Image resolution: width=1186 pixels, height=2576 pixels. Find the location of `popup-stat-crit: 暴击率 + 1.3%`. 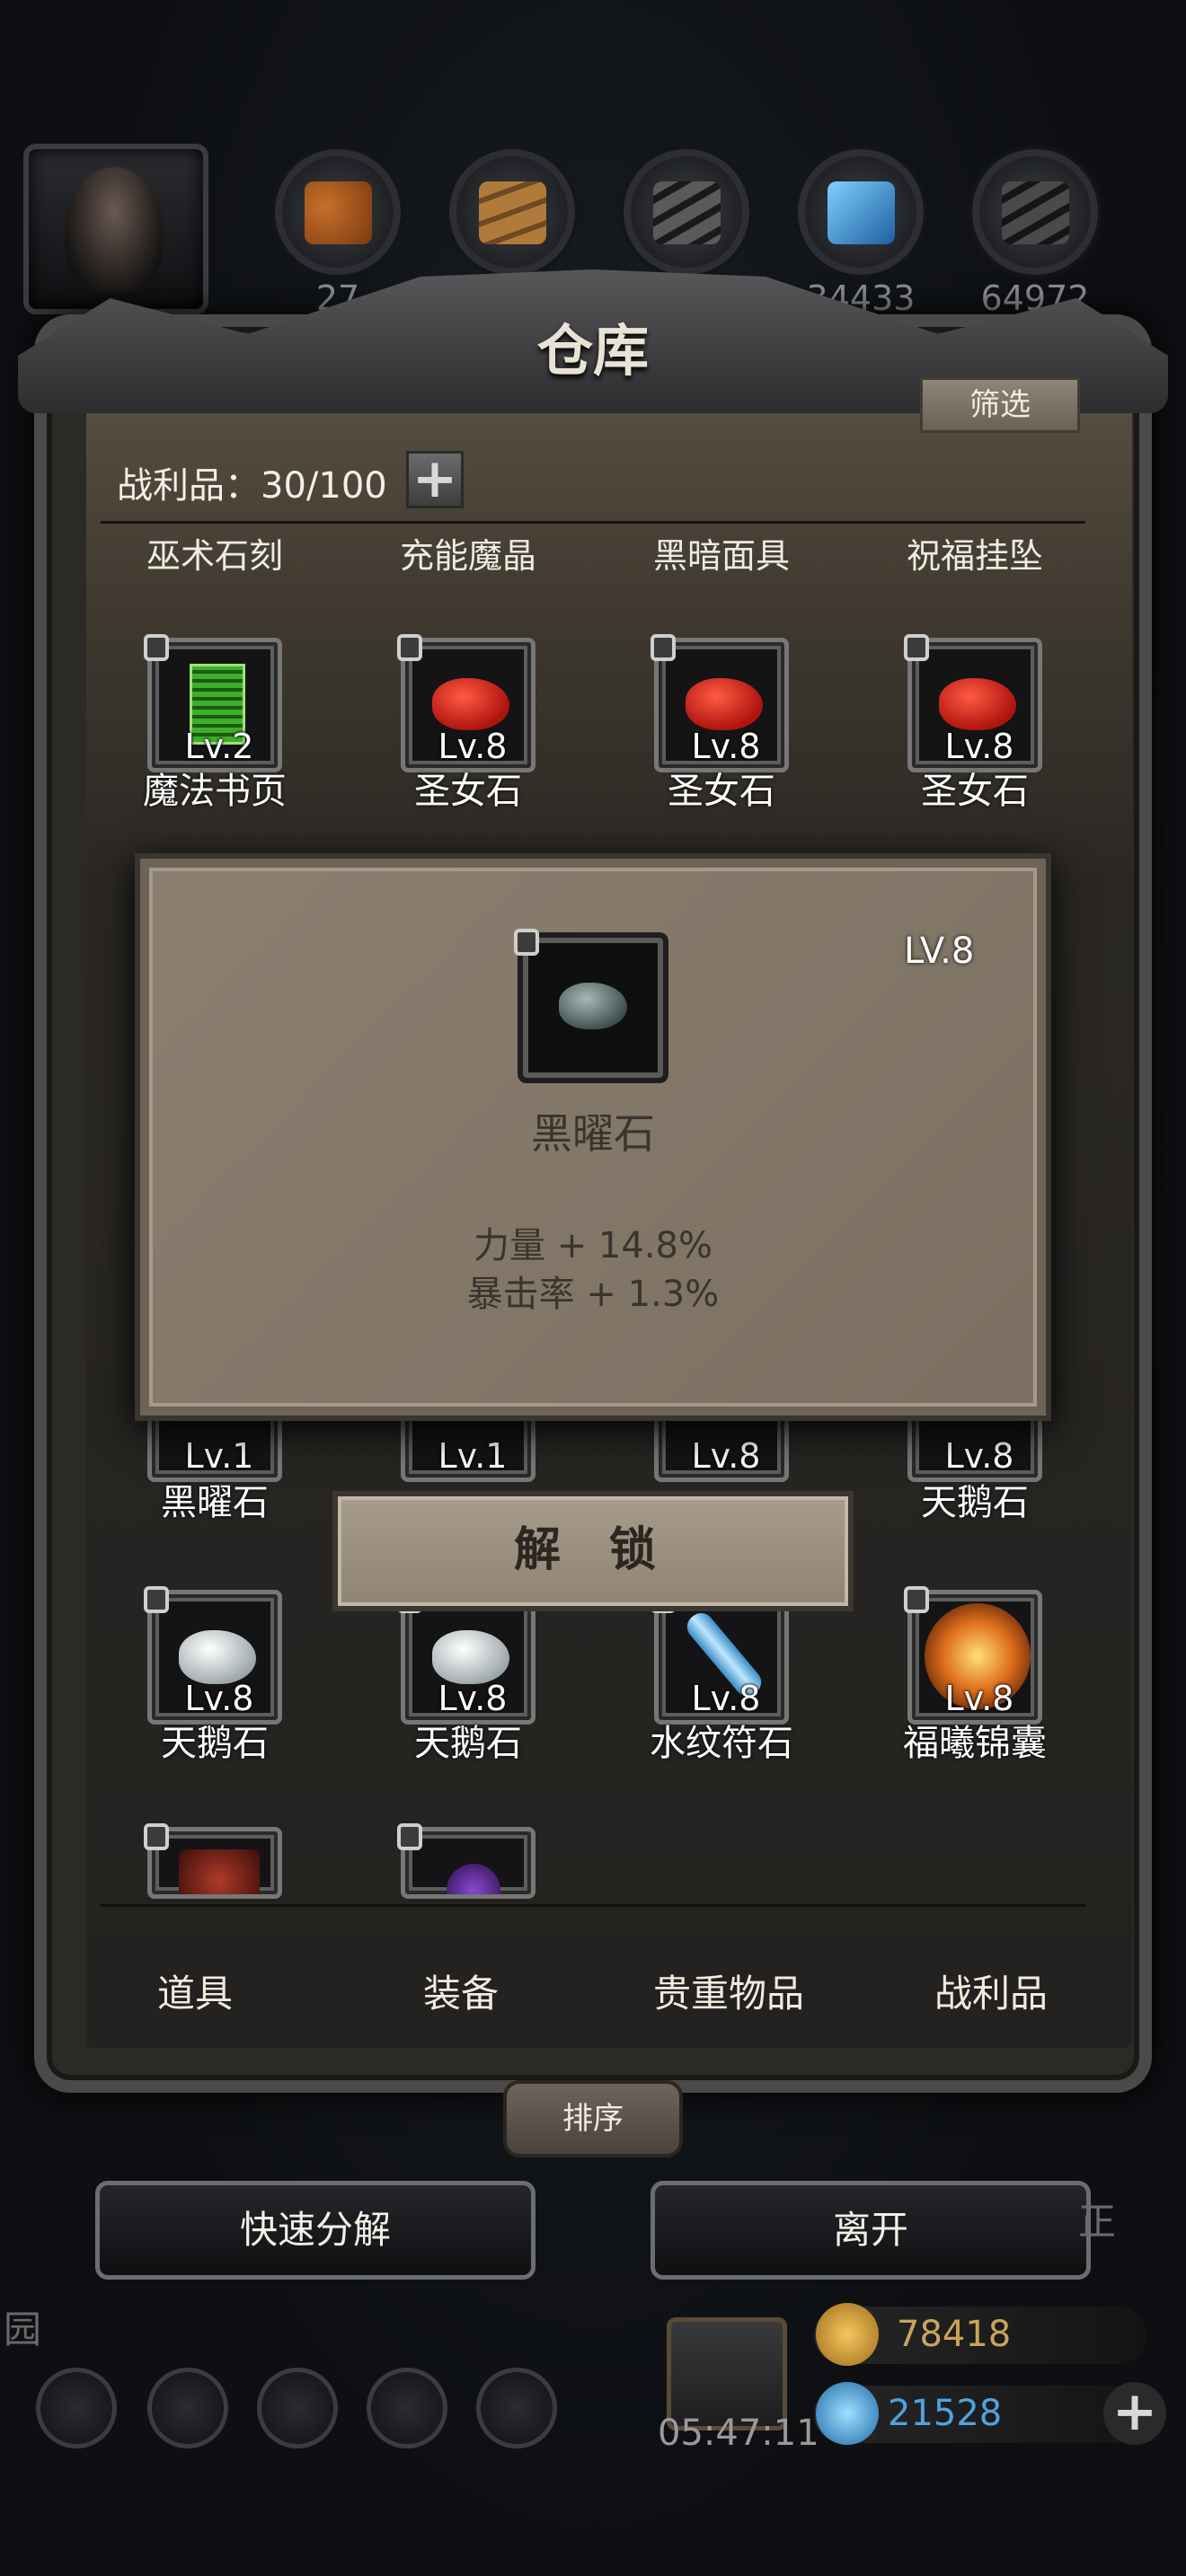

popup-stat-crit: 暴击率 + 1.3% is located at coordinates (593, 1294).